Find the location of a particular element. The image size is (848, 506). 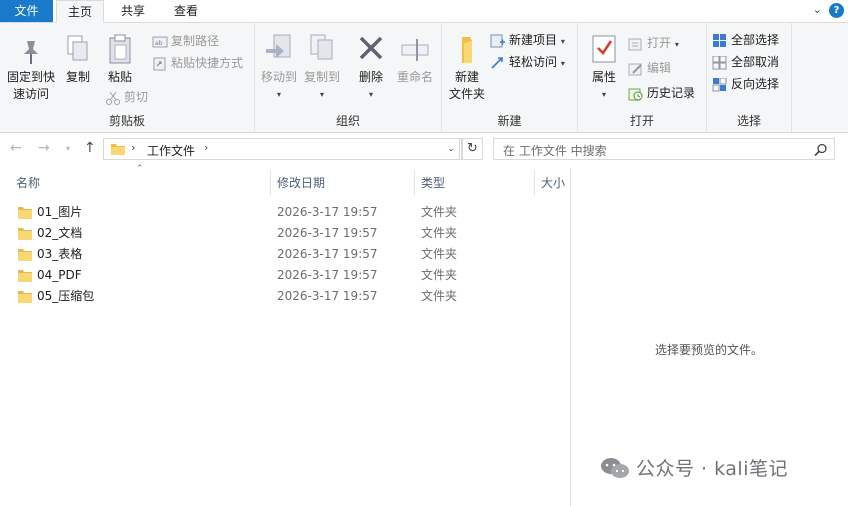

delete-x-icon is located at coordinates (371, 48).